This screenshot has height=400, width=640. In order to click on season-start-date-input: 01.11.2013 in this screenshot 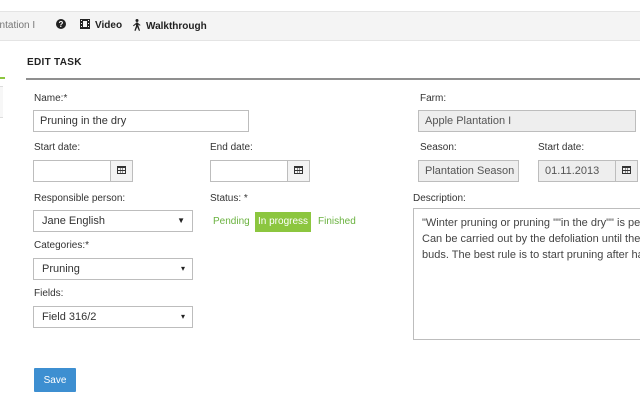, I will do `click(577, 171)`.